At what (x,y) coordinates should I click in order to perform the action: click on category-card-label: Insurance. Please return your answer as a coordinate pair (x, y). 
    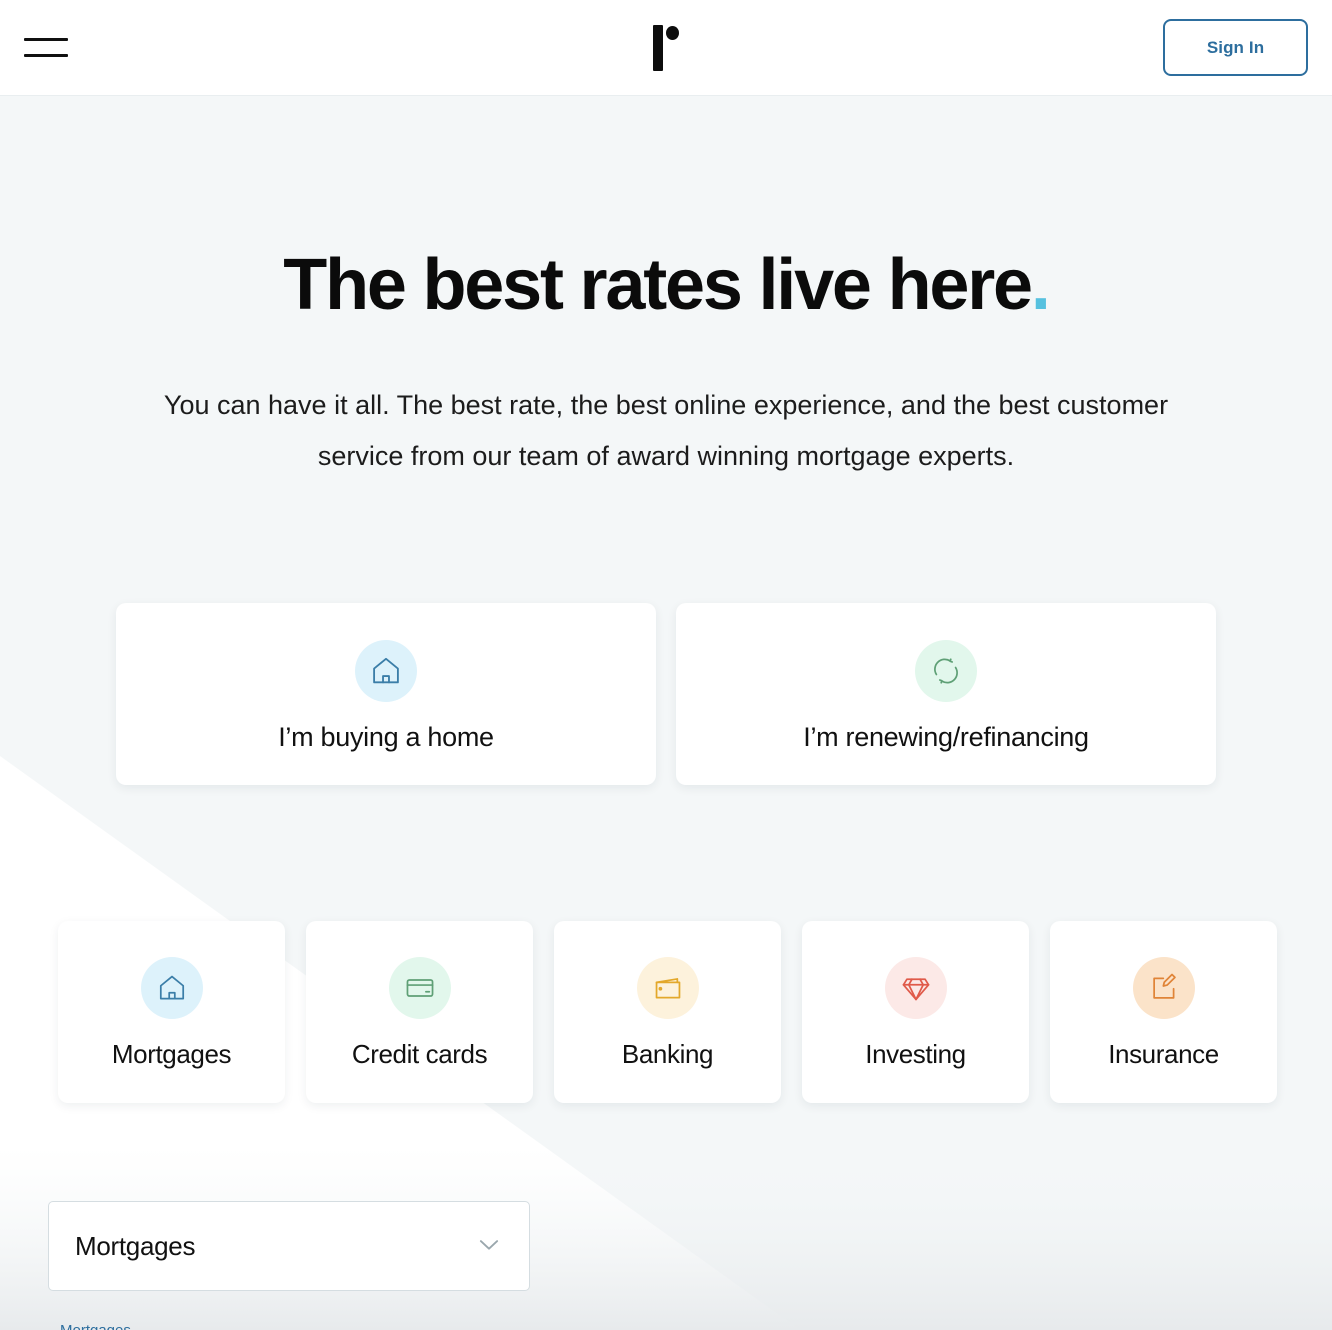
    Looking at the image, I should click on (1163, 1053).